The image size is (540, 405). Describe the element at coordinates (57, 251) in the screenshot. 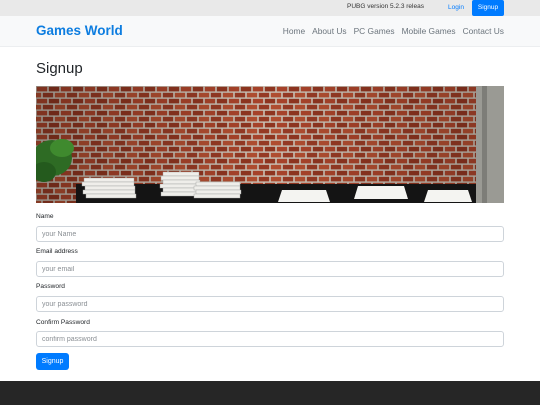

I see `email-label: Email address` at that location.